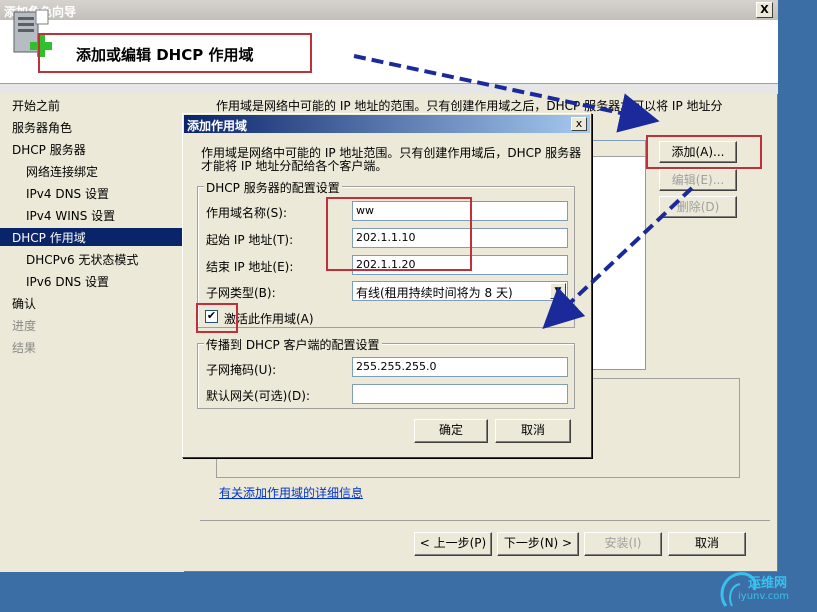 The height and width of the screenshot is (612, 817). What do you see at coordinates (764, 596) in the screenshot?
I see `watermark-url: iyunv.com` at bounding box center [764, 596].